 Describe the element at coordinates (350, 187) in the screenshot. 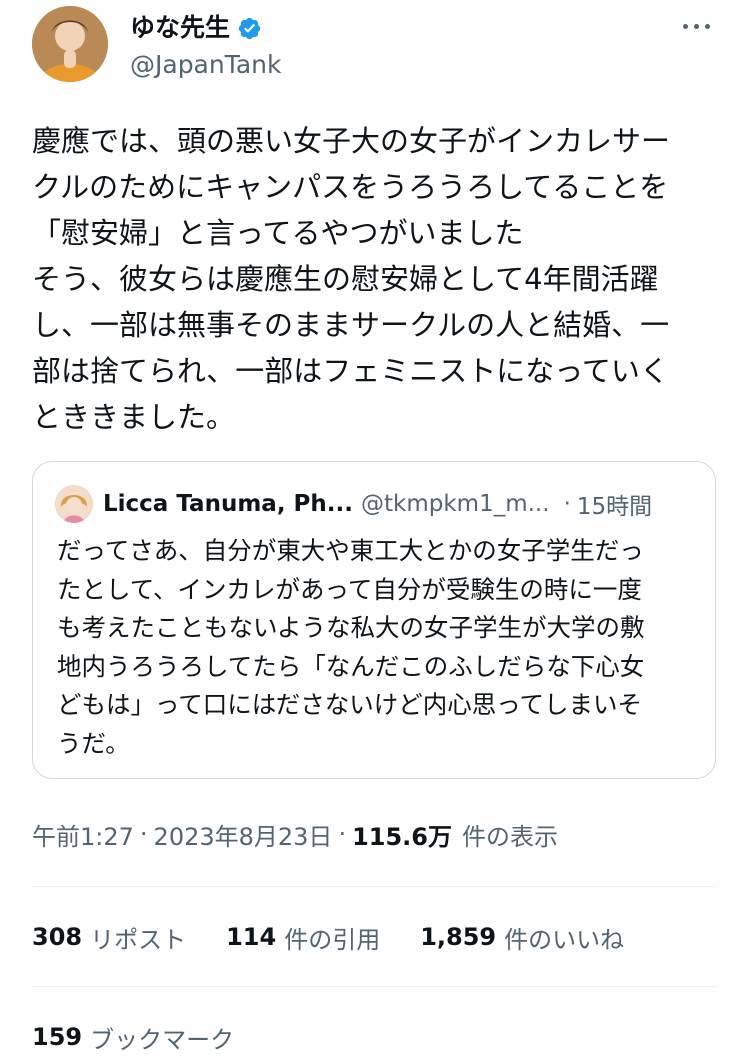

I see `tweet-text-line: クルのためにキャンパスをうろうろしてることを` at that location.